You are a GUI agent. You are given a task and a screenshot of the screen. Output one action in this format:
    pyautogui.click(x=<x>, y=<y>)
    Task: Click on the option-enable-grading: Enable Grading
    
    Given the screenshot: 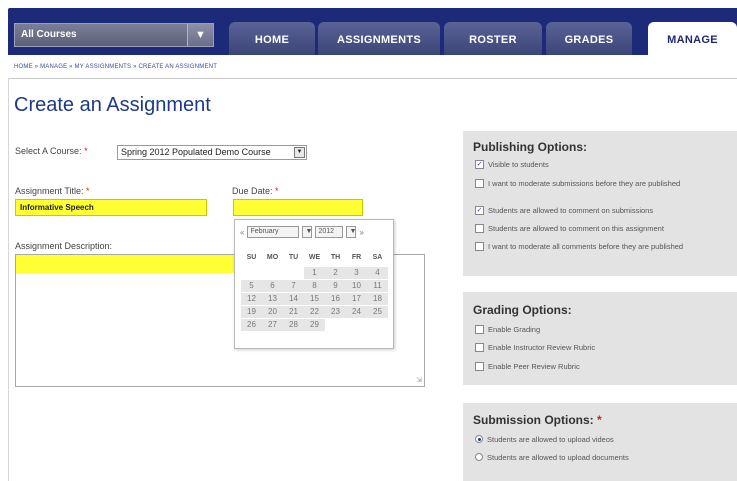 What is the action you would take?
    pyautogui.click(x=602, y=329)
    